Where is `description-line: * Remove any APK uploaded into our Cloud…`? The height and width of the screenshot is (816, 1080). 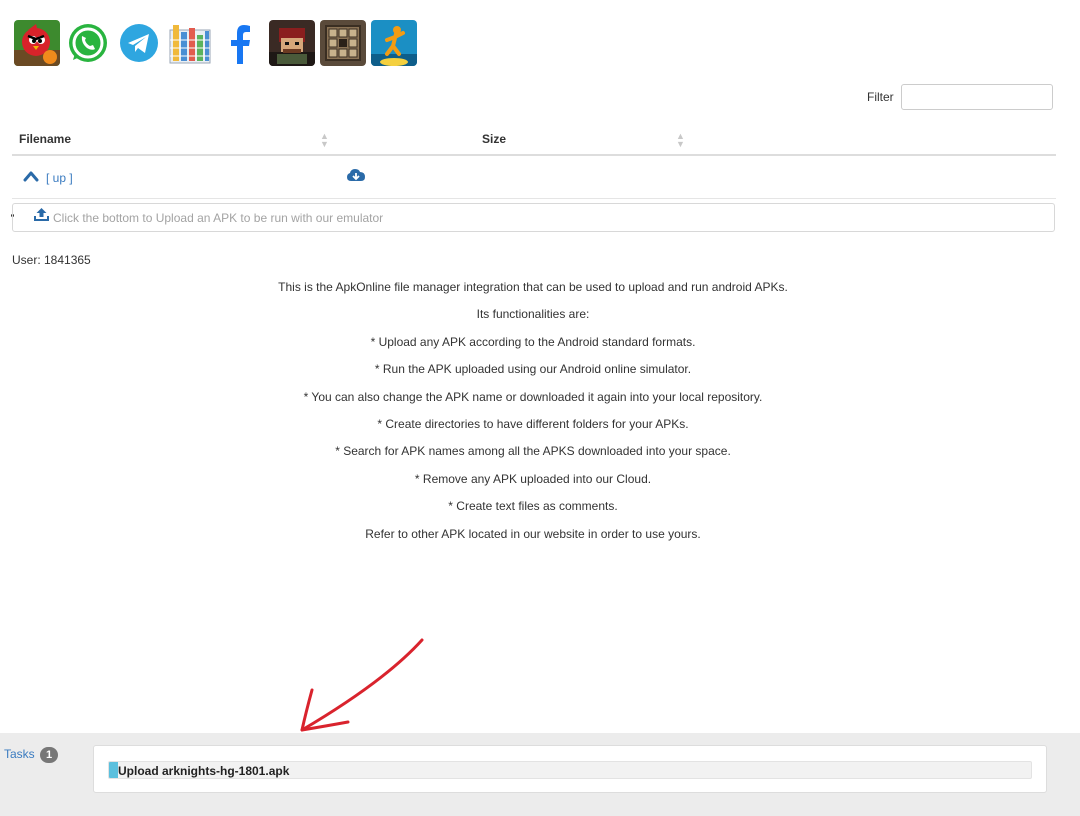 description-line: * Remove any APK uploaded into our Cloud… is located at coordinates (533, 478).